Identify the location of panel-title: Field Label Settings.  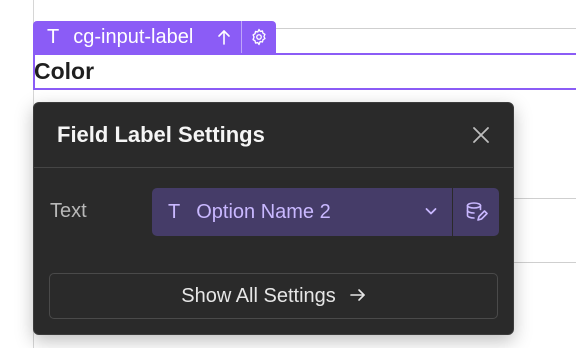
(161, 134).